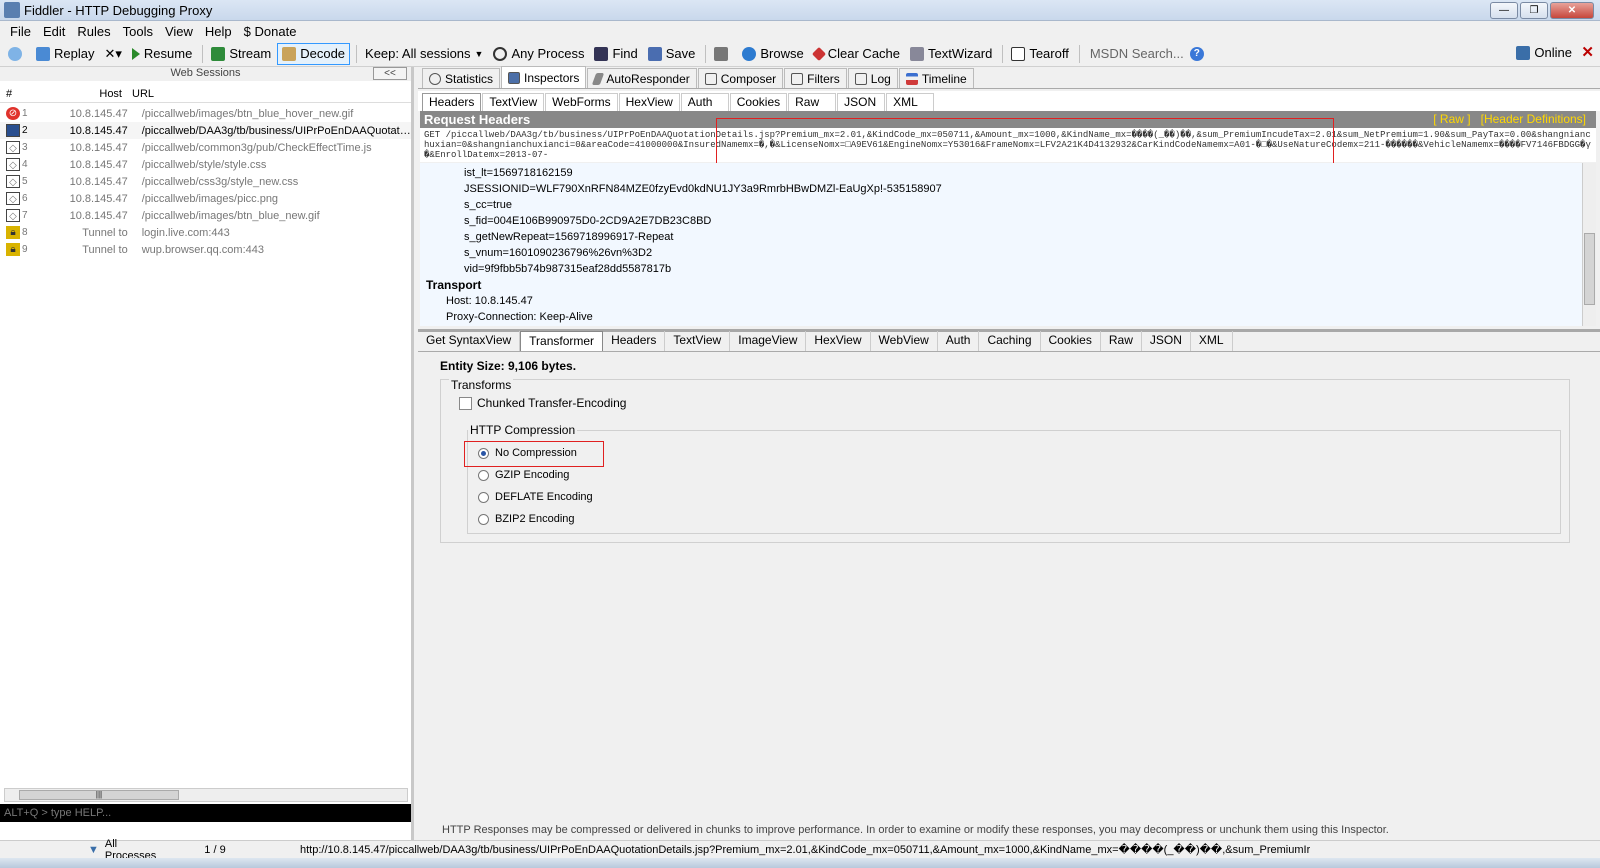 This screenshot has width=1600, height=868. What do you see at coordinates (1589, 269) in the screenshot?
I see `scrollbar-thumb` at bounding box center [1589, 269].